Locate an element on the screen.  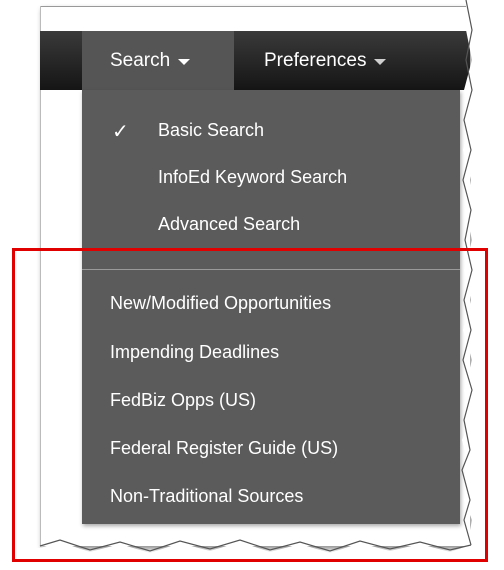
menu-item-label: Non-Traditional Sources is located at coordinates (207, 495).